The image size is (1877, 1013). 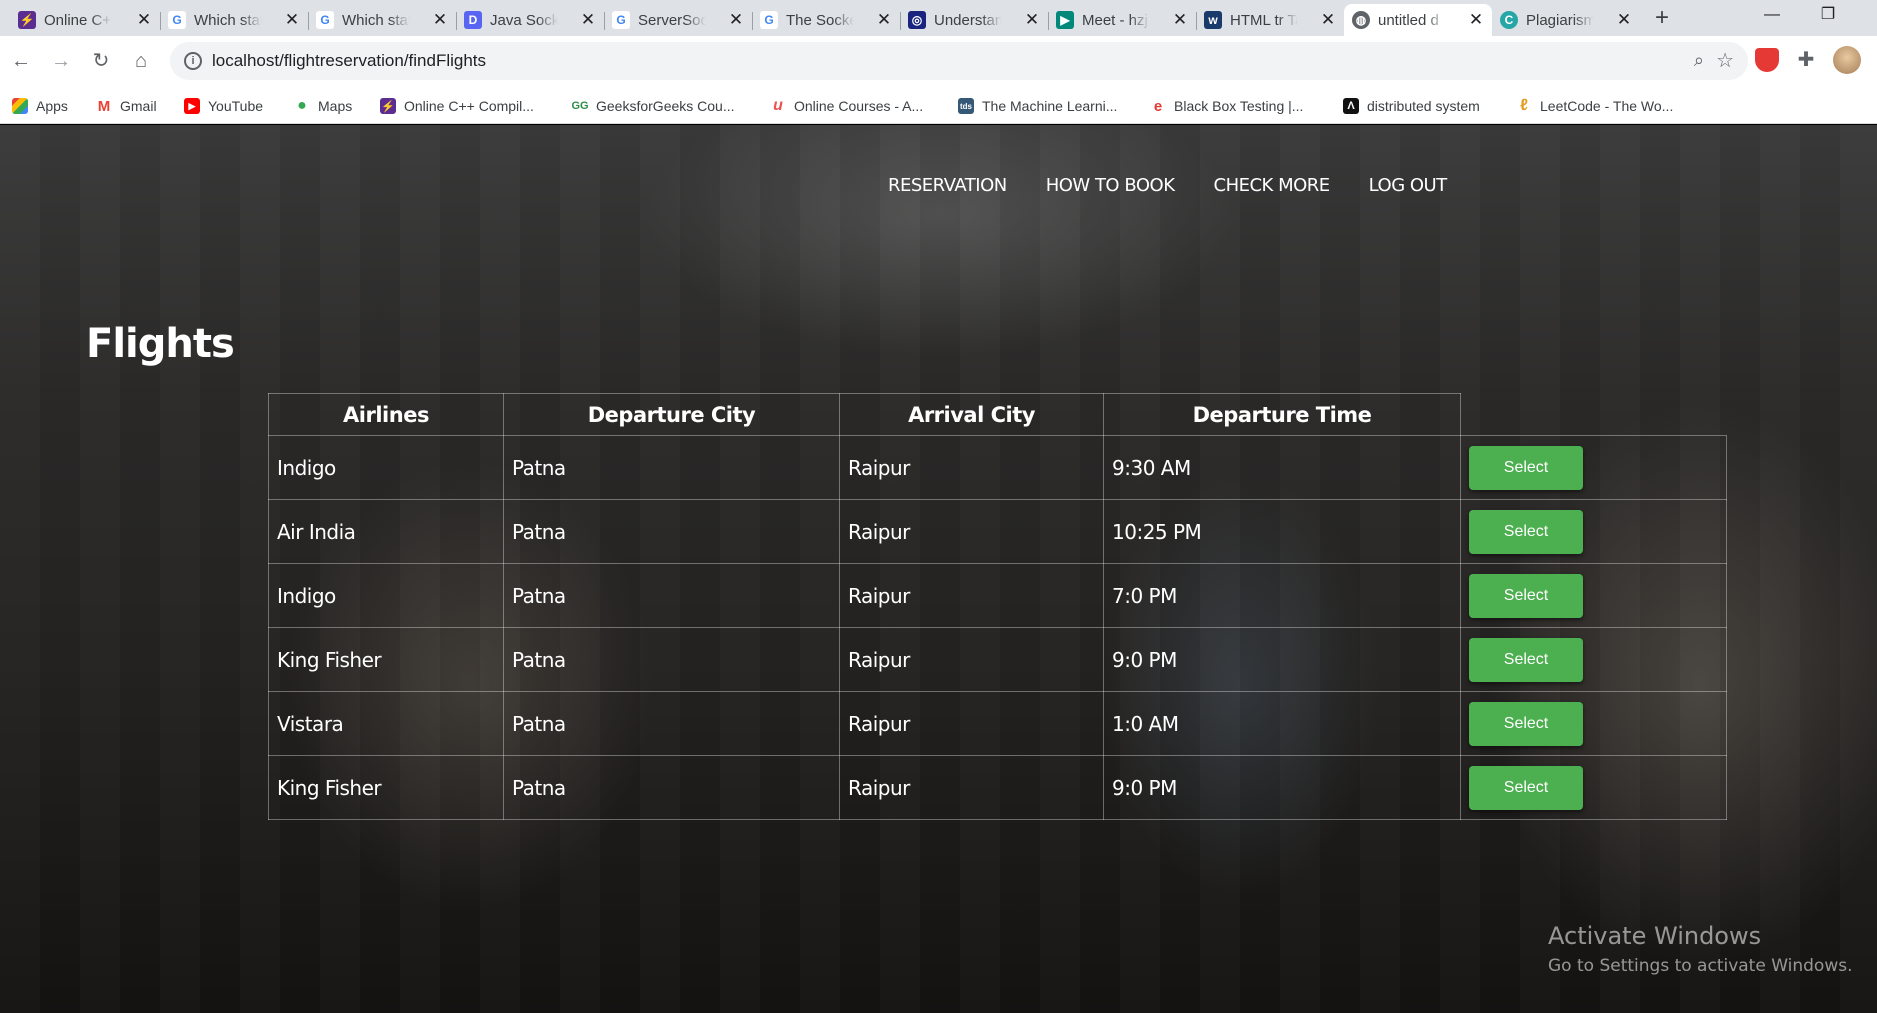 I want to click on browser-tab: ⚡ Online C++ ✕, so click(x=85, y=20).